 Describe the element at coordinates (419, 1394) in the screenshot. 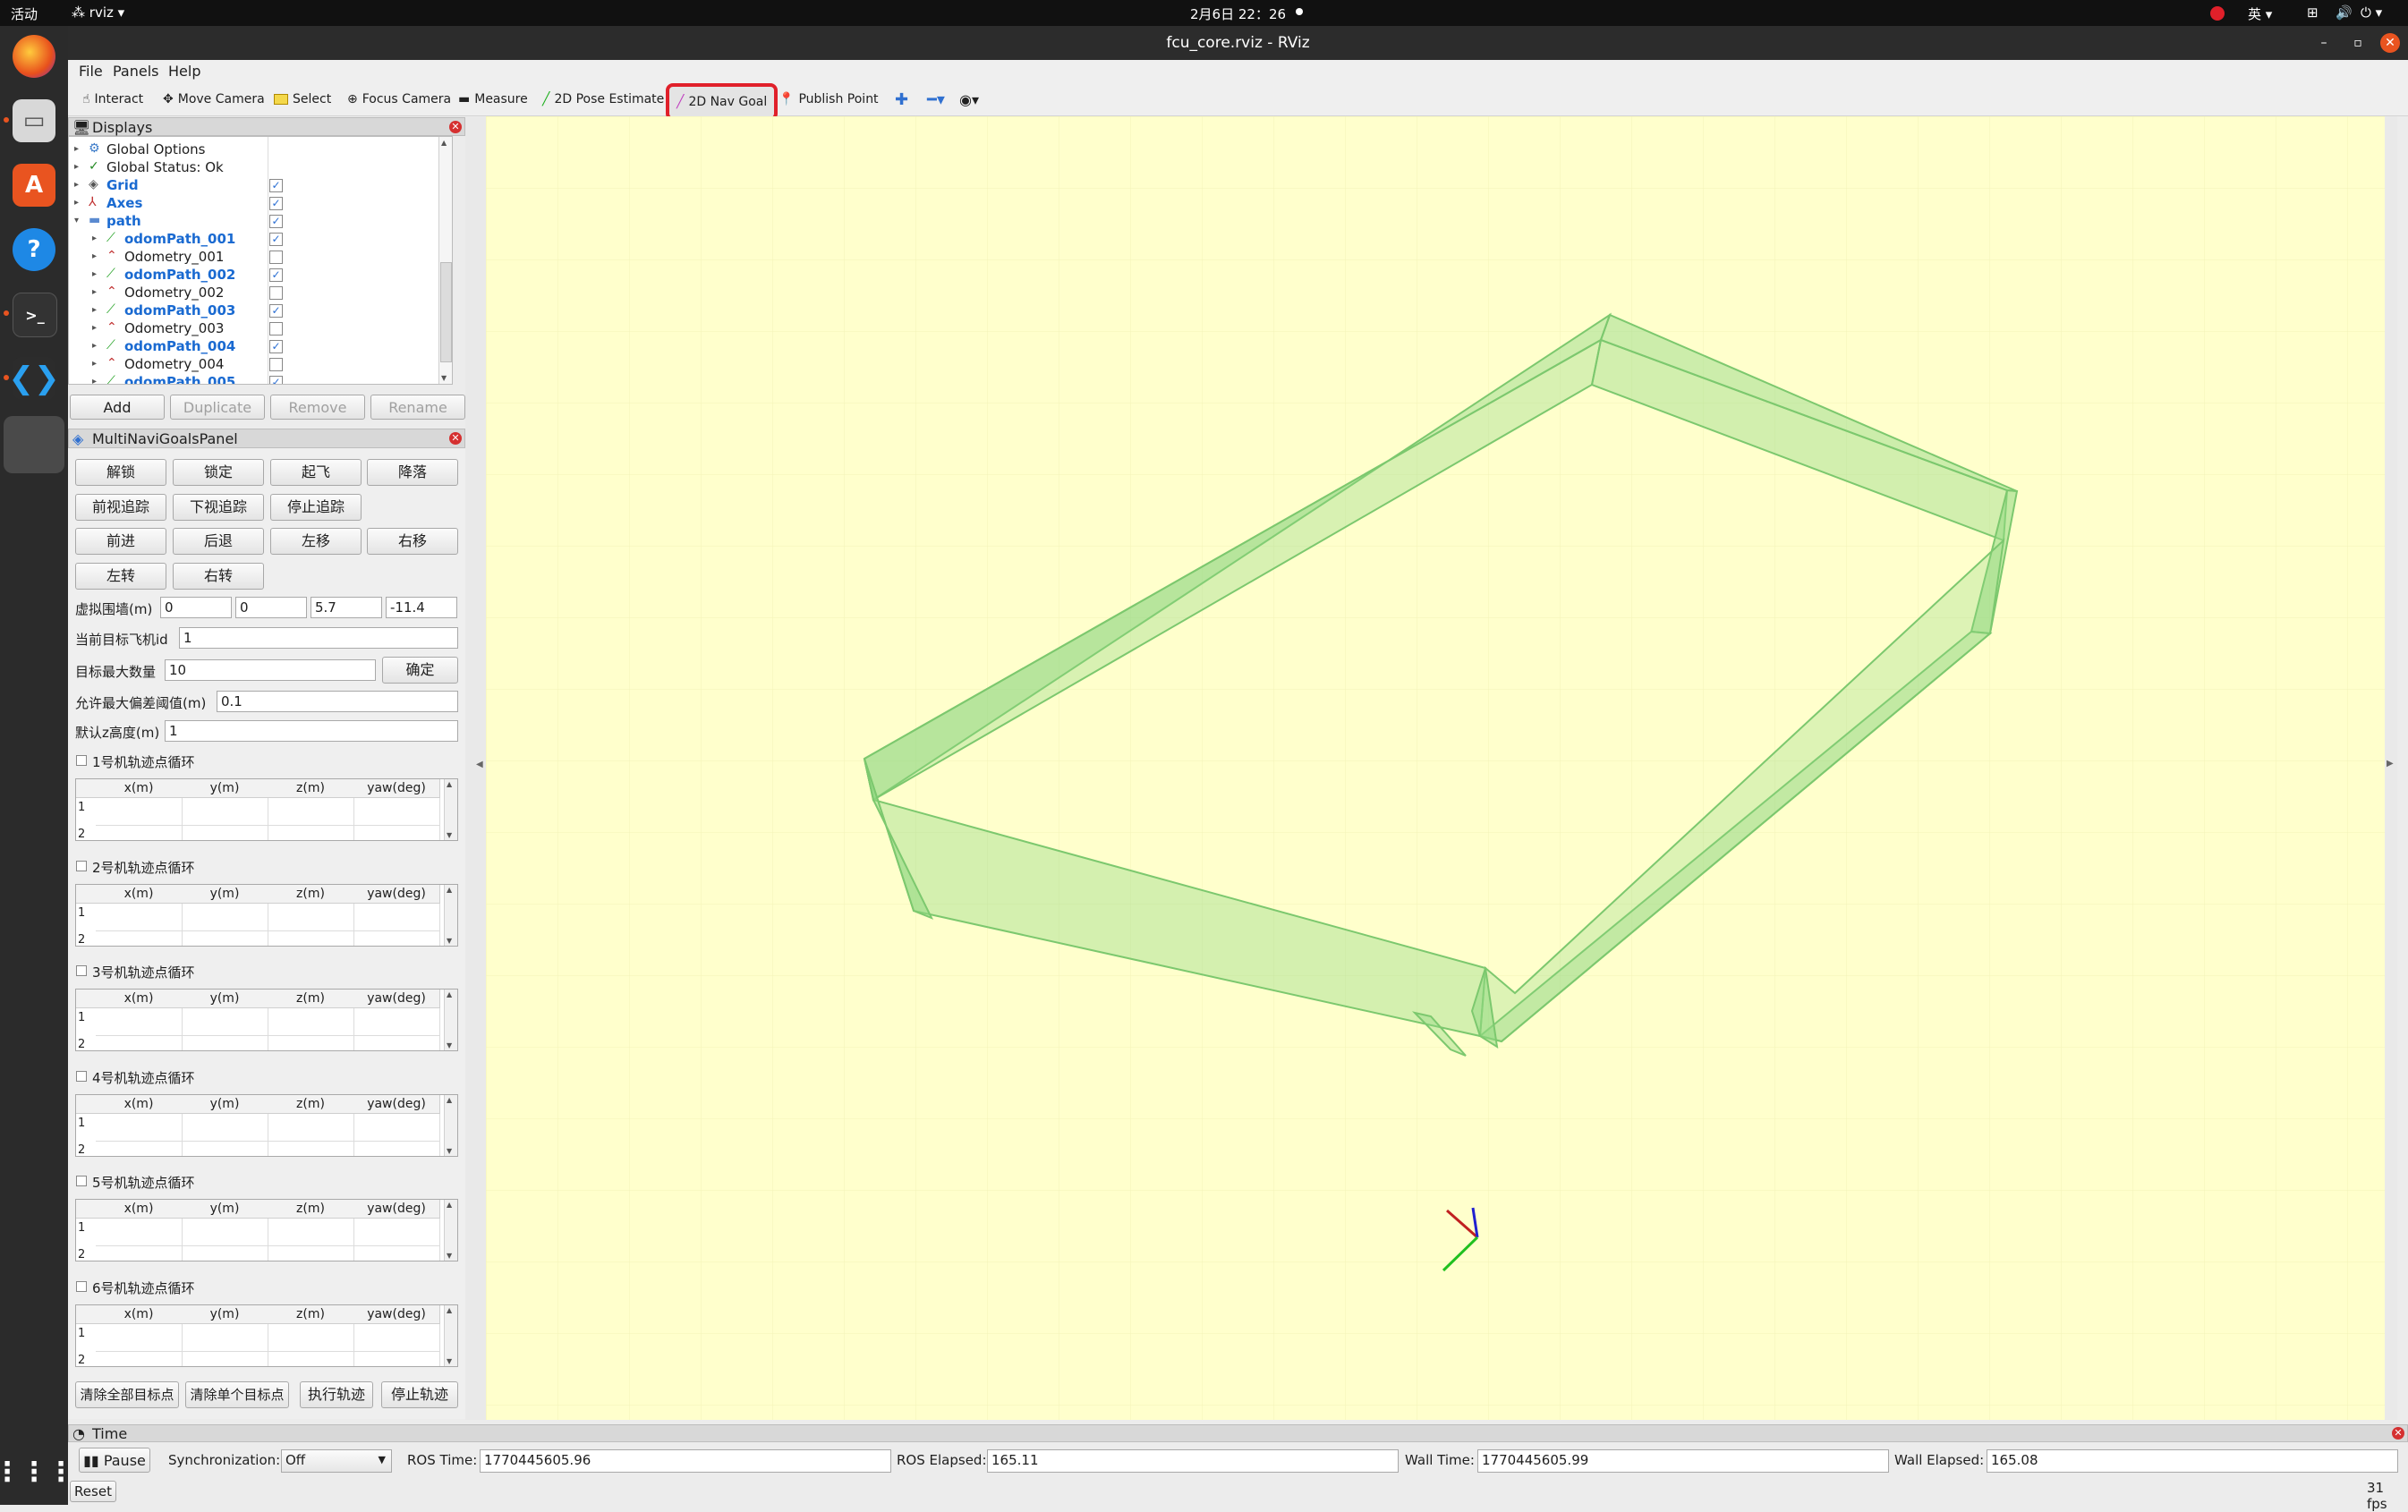

I see `stop-trajectory-button: 停止轨迹` at that location.